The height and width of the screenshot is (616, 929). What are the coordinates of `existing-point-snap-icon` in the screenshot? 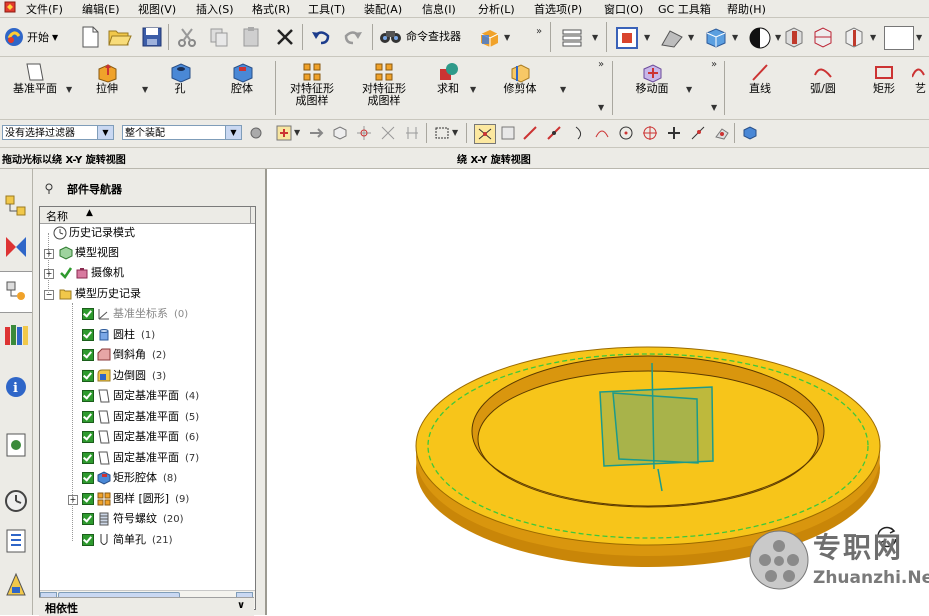 It's located at (674, 133).